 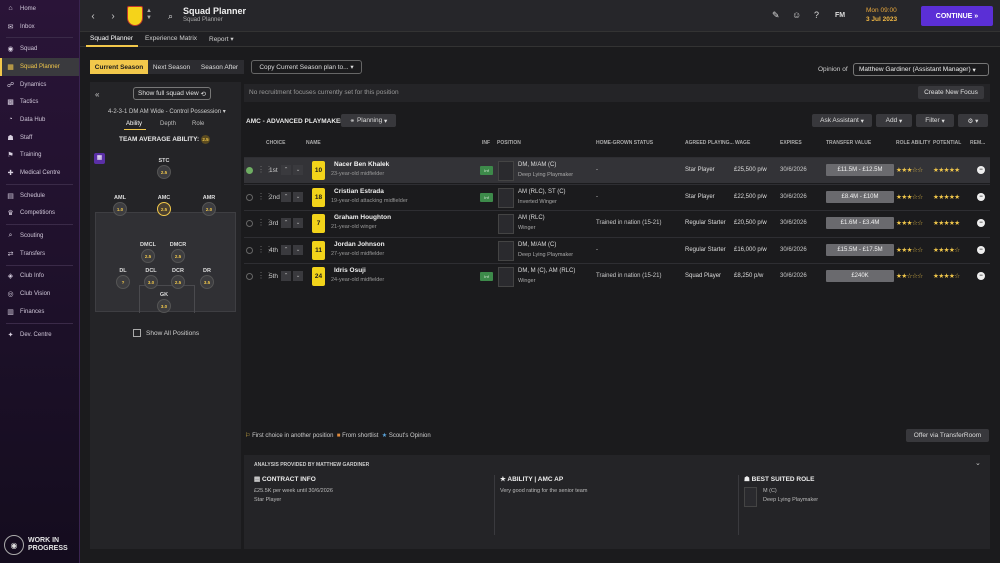 I want to click on col-home-grown: HOME-GROWN STATUS, so click(x=624, y=143).